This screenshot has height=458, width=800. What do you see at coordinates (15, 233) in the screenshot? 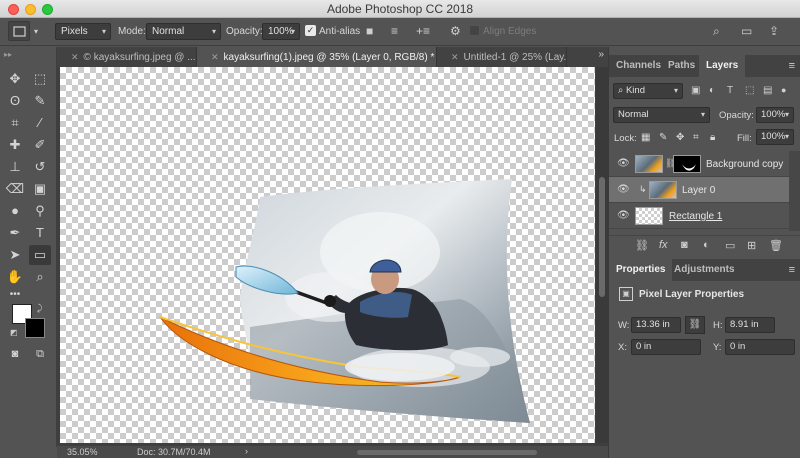
I see `pen-tool-icon: ✒` at bounding box center [15, 233].